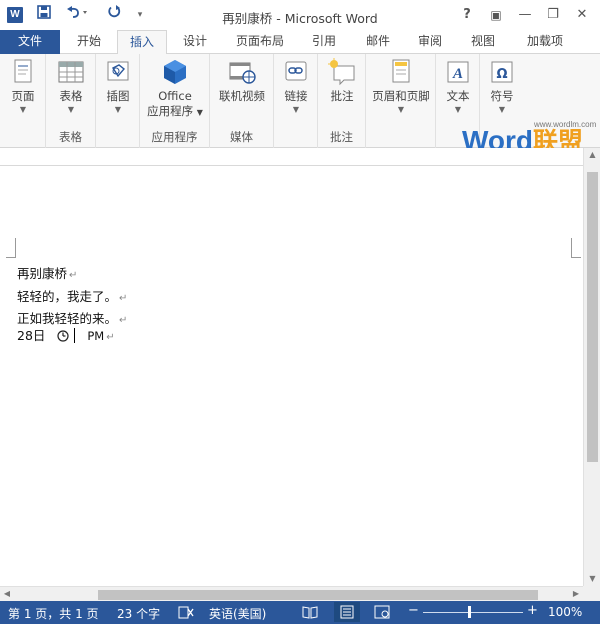 The image size is (600, 624). I want to click on online-video-button: 联机视频, so click(242, 81).